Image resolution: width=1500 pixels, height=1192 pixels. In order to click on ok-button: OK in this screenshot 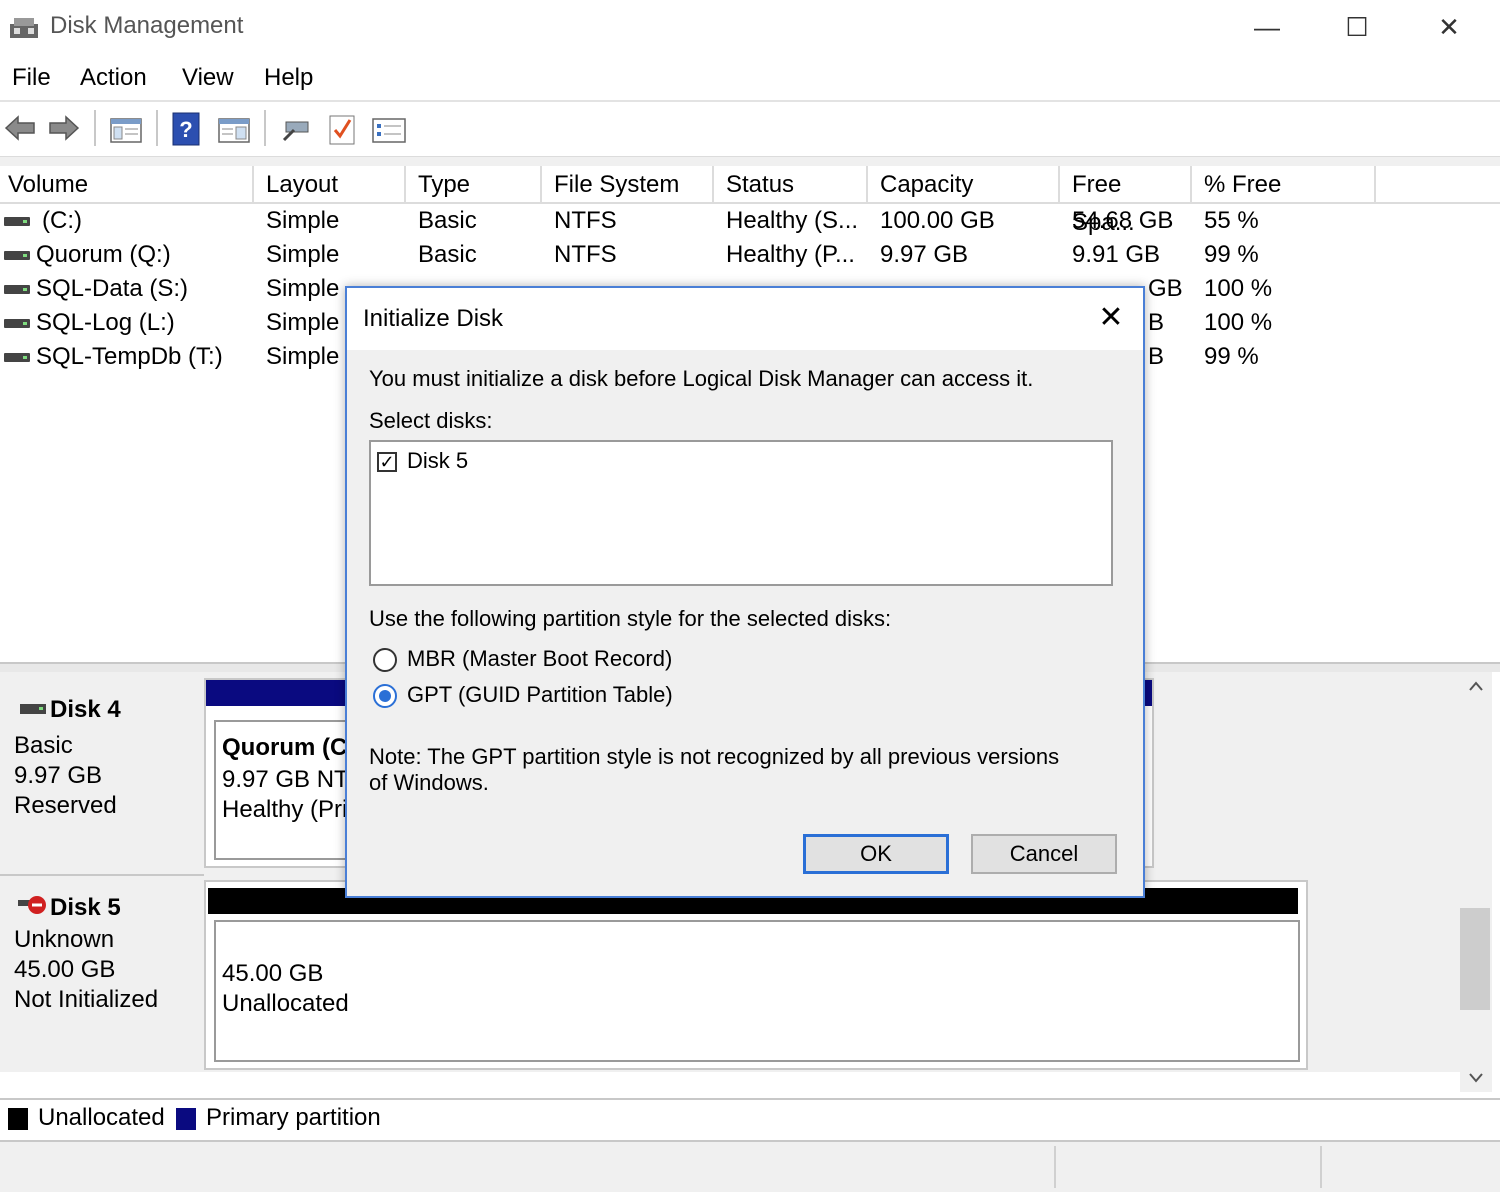, I will do `click(876, 854)`.